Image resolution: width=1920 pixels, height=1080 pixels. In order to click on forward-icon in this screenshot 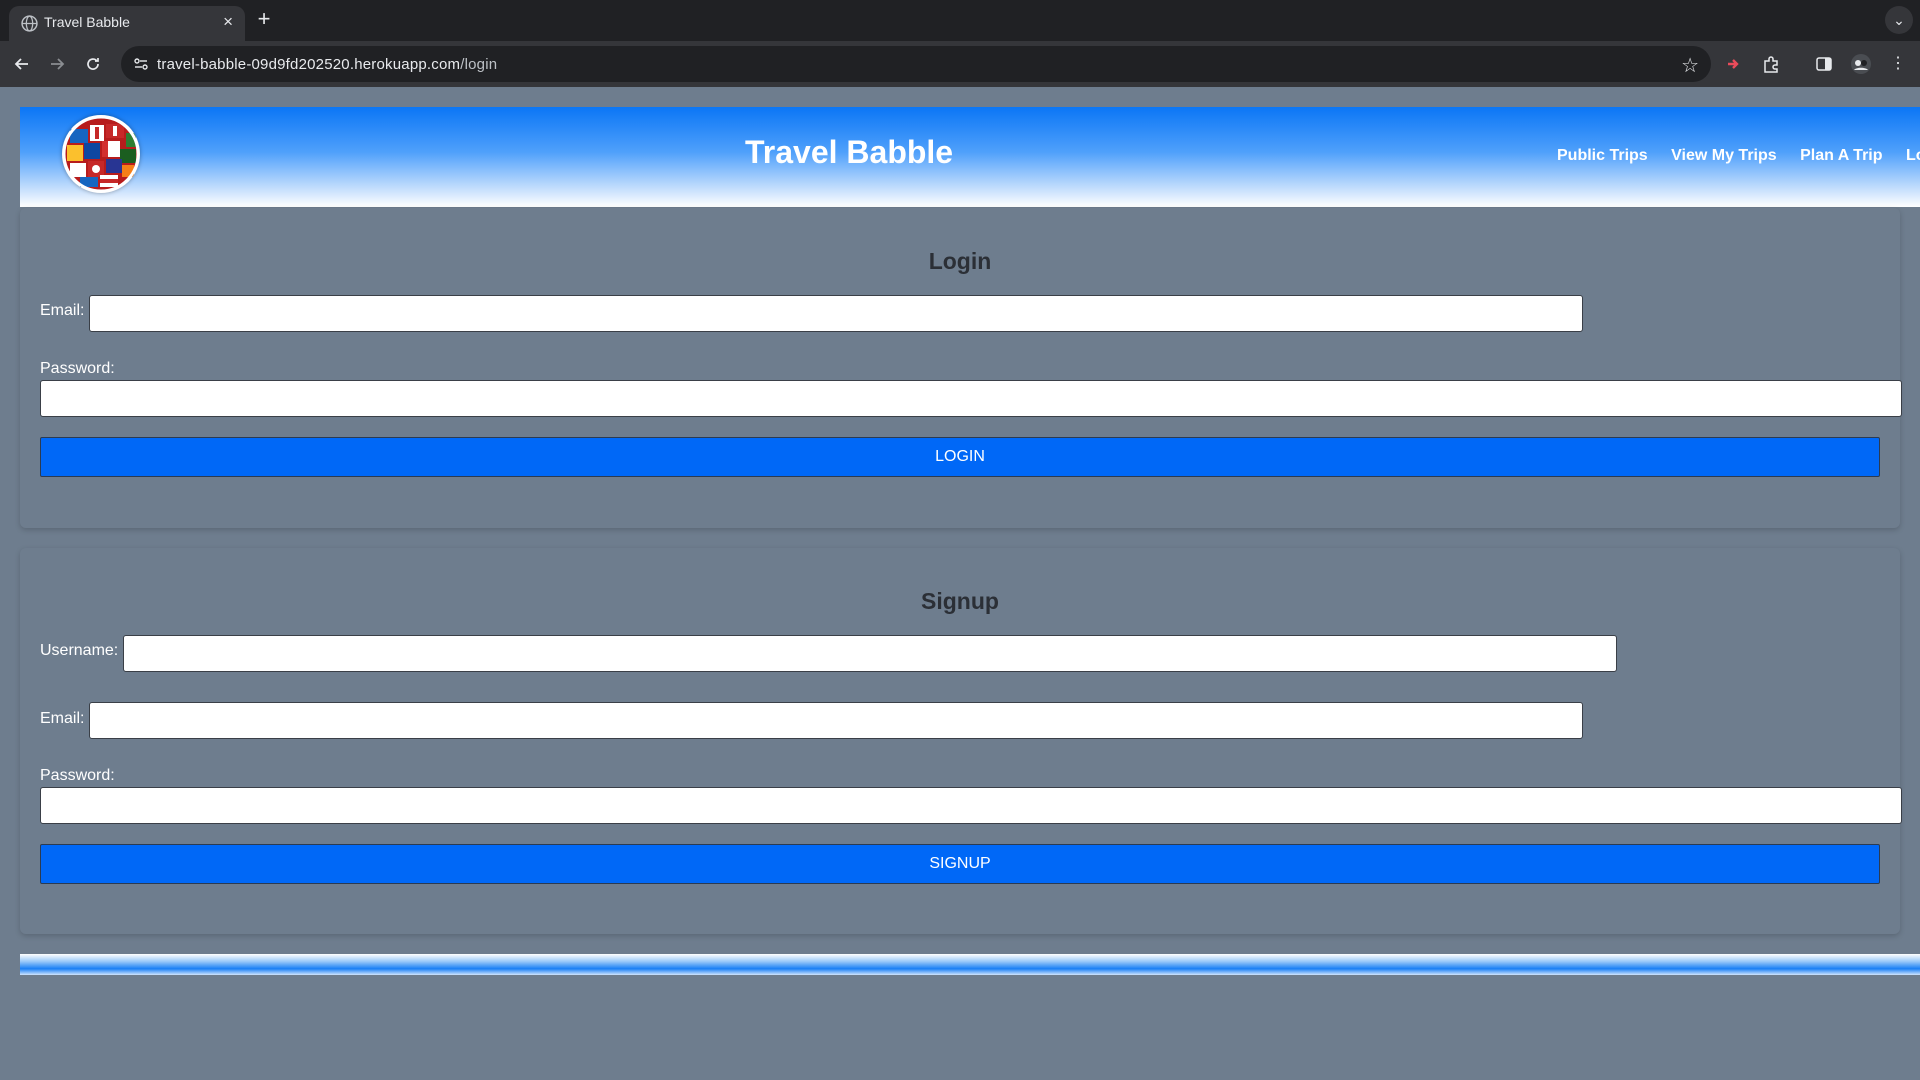, I will do `click(57, 64)`.